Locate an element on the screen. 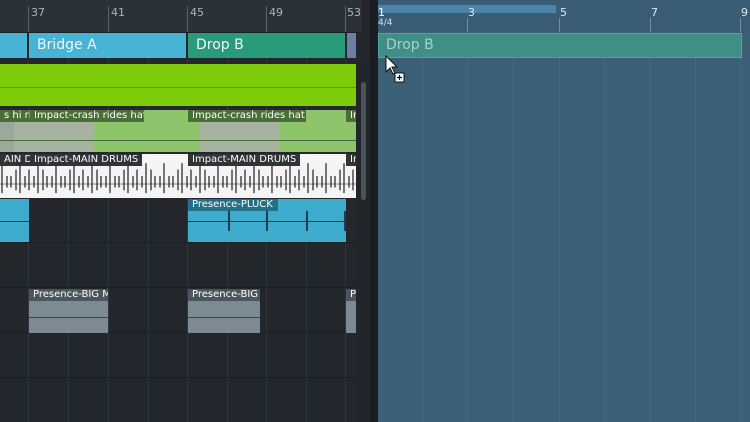 The height and width of the screenshot is (422, 750). scratch-loop-range is located at coordinates (467, 9).